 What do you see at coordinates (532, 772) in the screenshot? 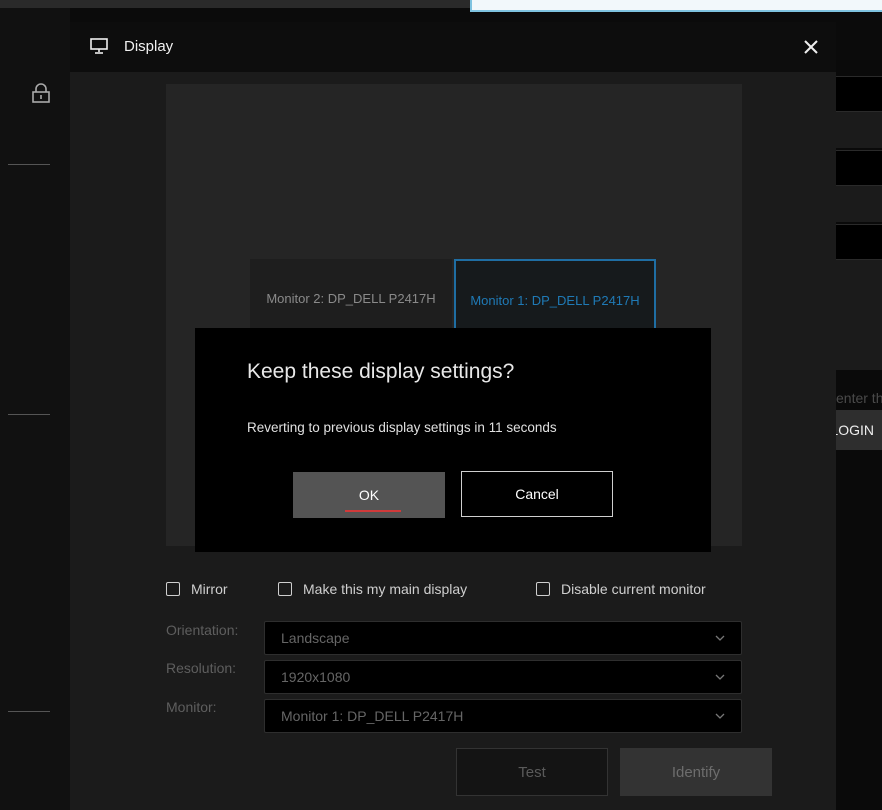
I see `test-button: Test` at bounding box center [532, 772].